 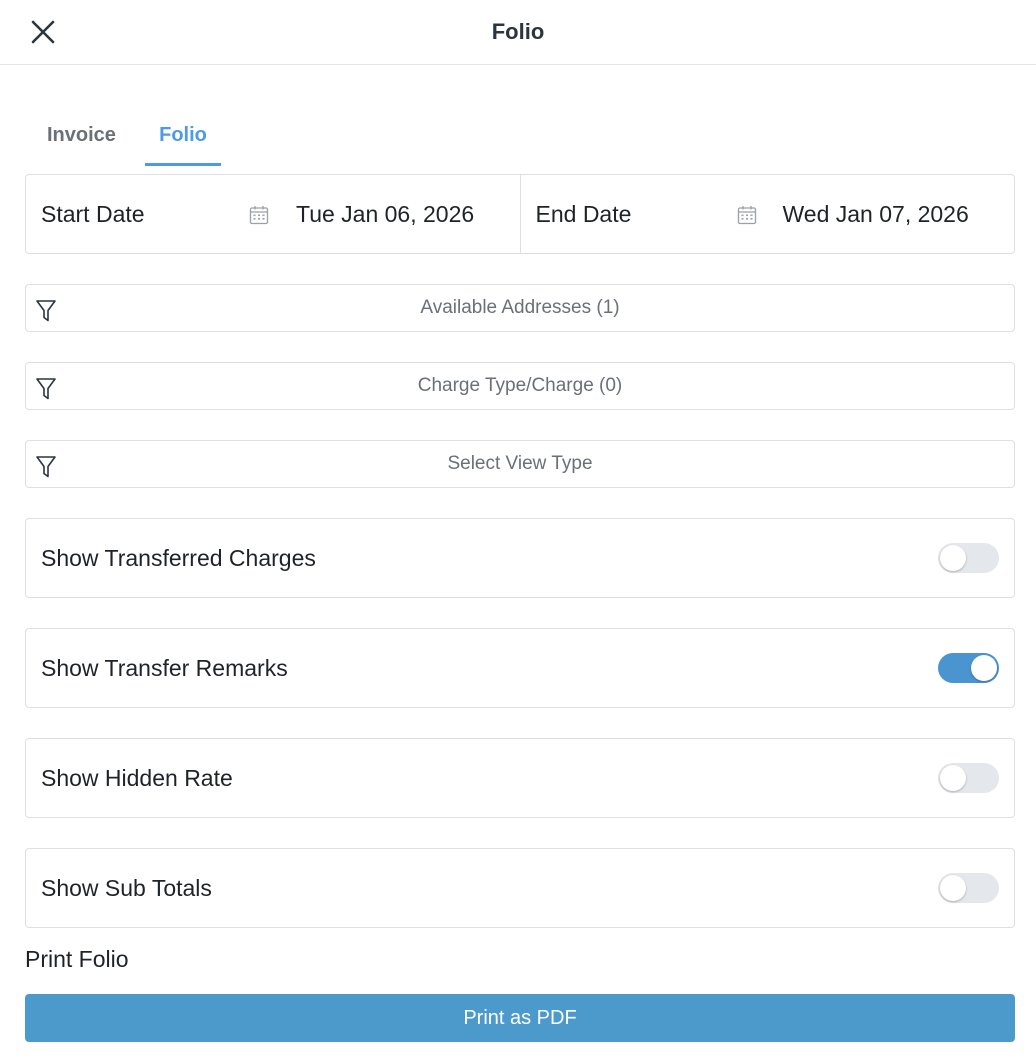 I want to click on print-section-label: Print Folio, so click(x=77, y=959).